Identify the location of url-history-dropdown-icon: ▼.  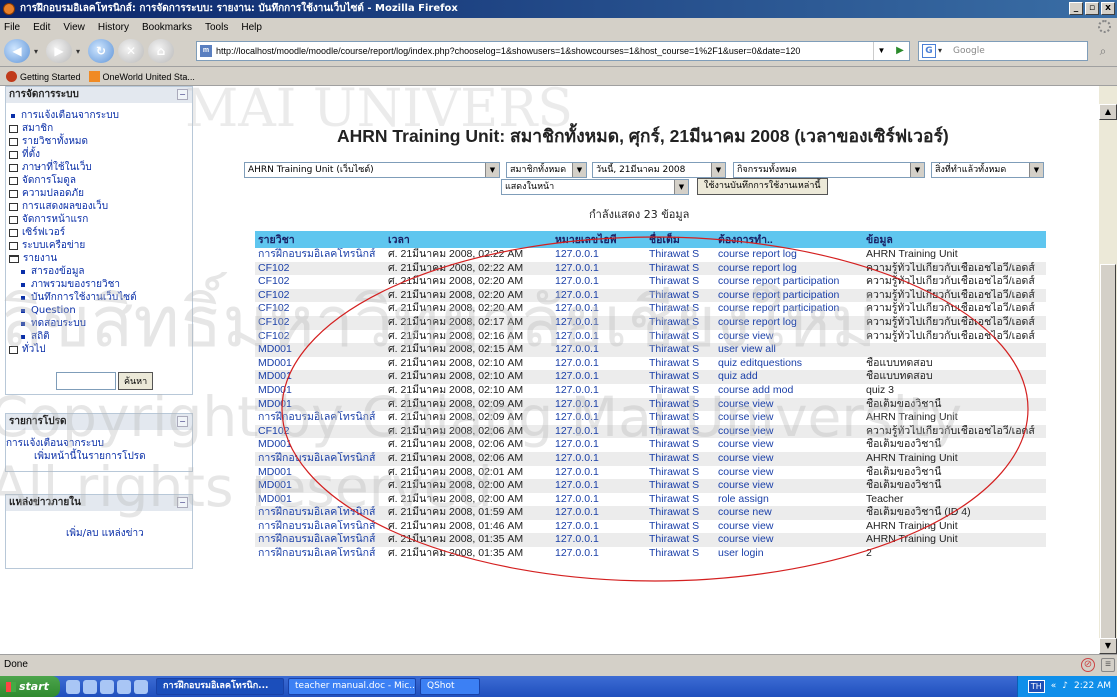
(881, 51).